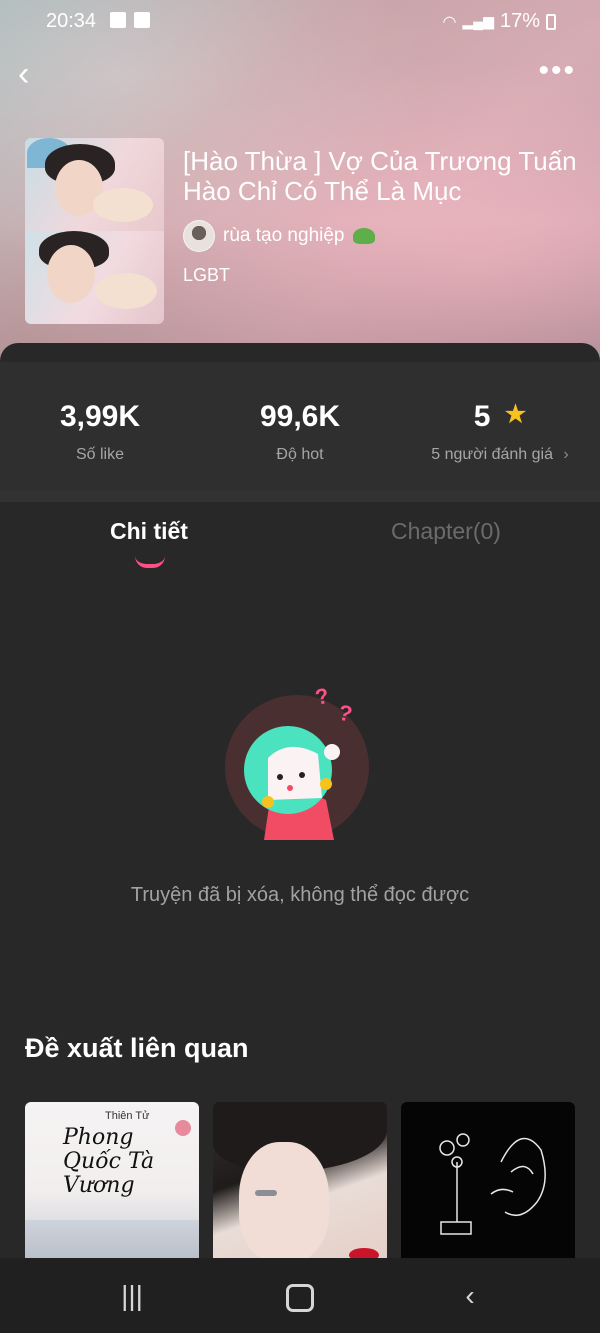 The image size is (600, 1333). I want to click on tab-details: Chi tiết, so click(149, 531).